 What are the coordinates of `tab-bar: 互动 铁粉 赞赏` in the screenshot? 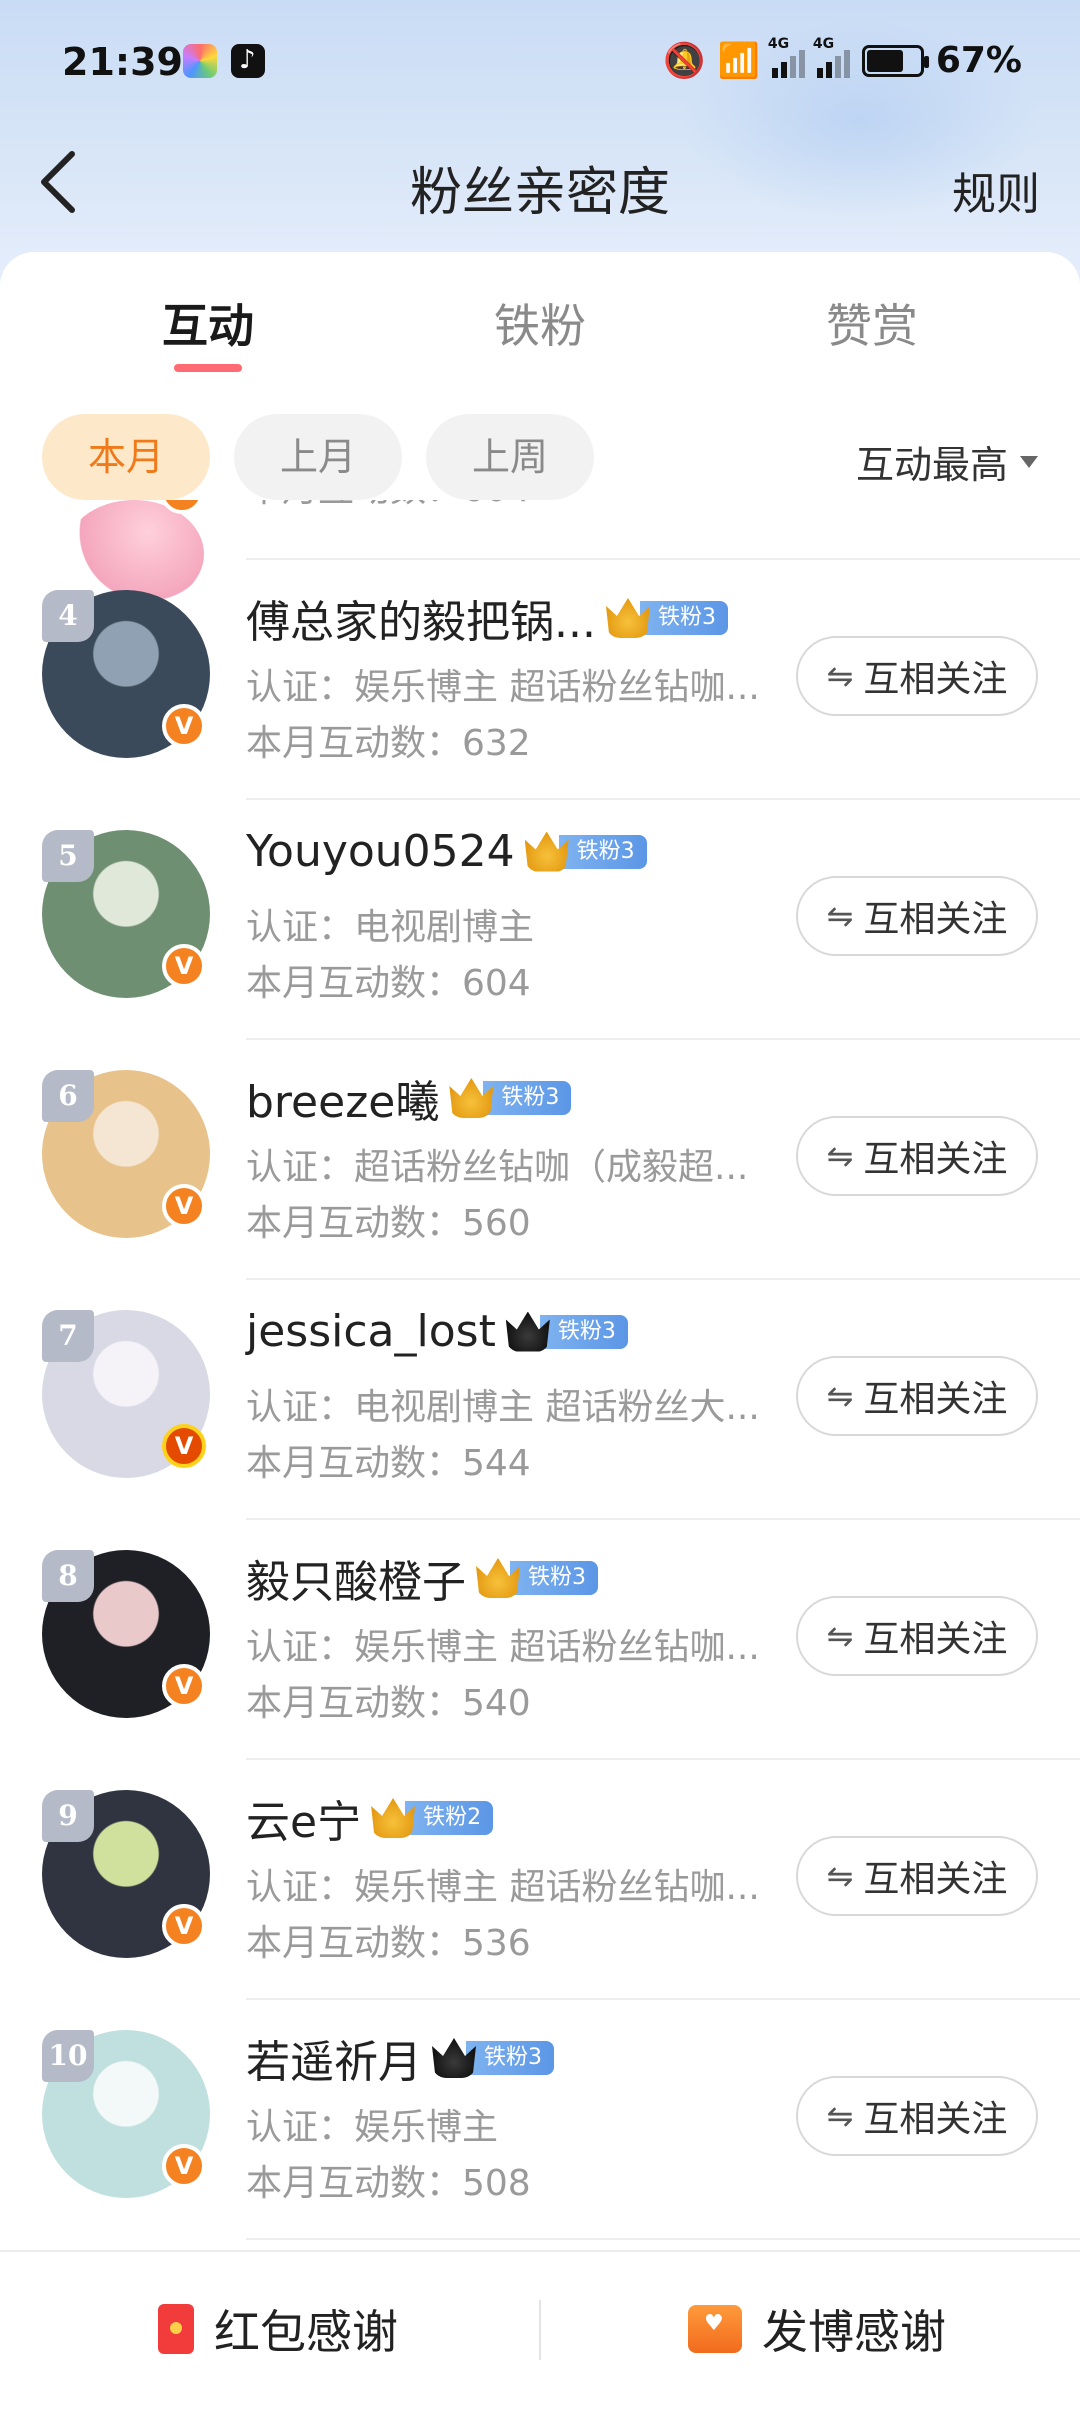 It's located at (540, 335).